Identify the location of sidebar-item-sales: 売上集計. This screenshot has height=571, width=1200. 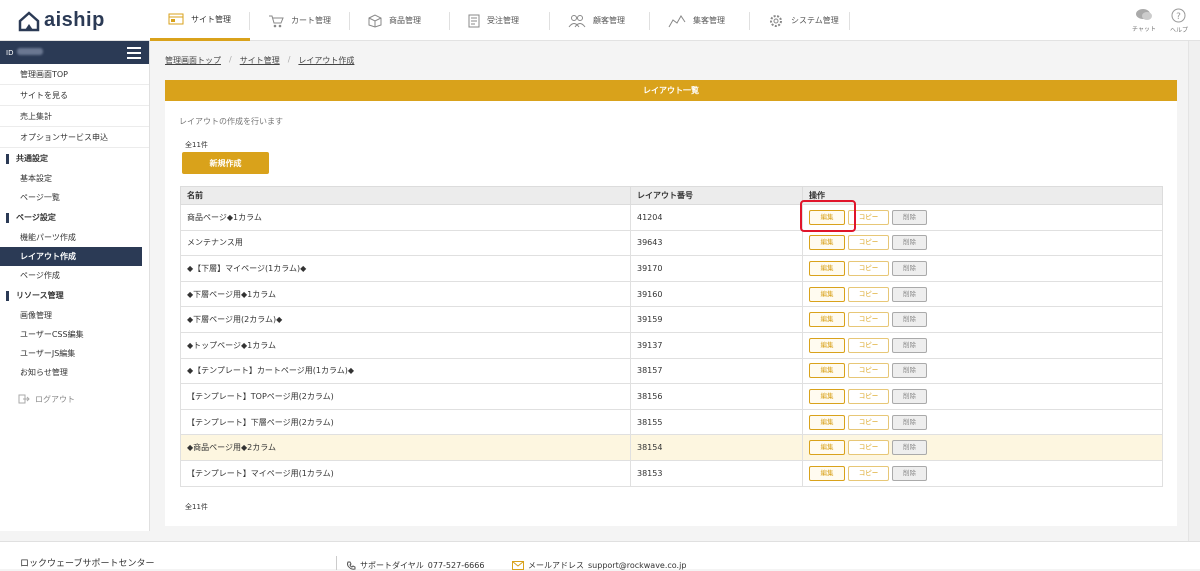
(74, 116).